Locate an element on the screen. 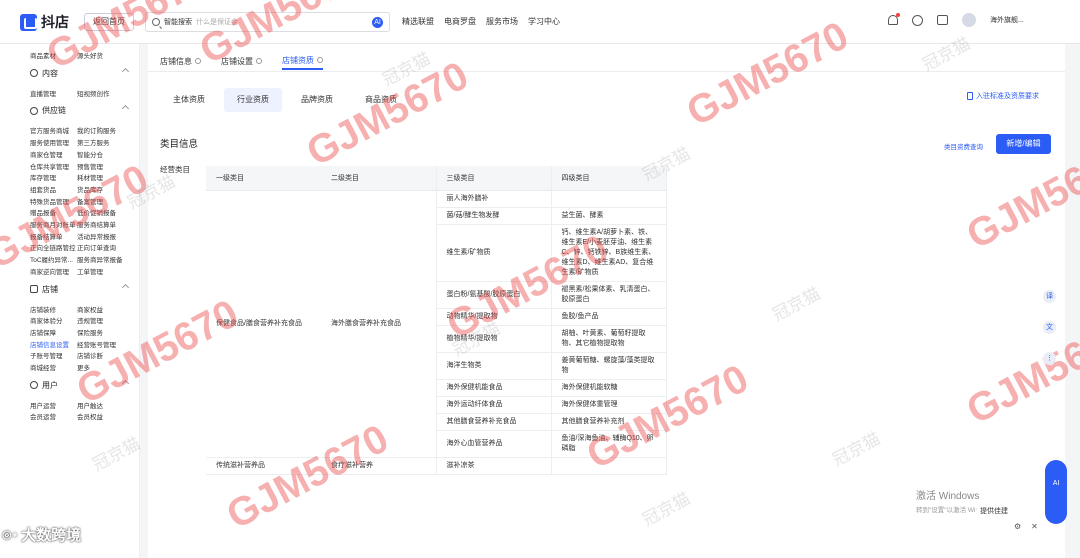 This screenshot has width=1080, height=558. entry-standard-link: 入驻标准及资质要求 is located at coordinates (1003, 96).